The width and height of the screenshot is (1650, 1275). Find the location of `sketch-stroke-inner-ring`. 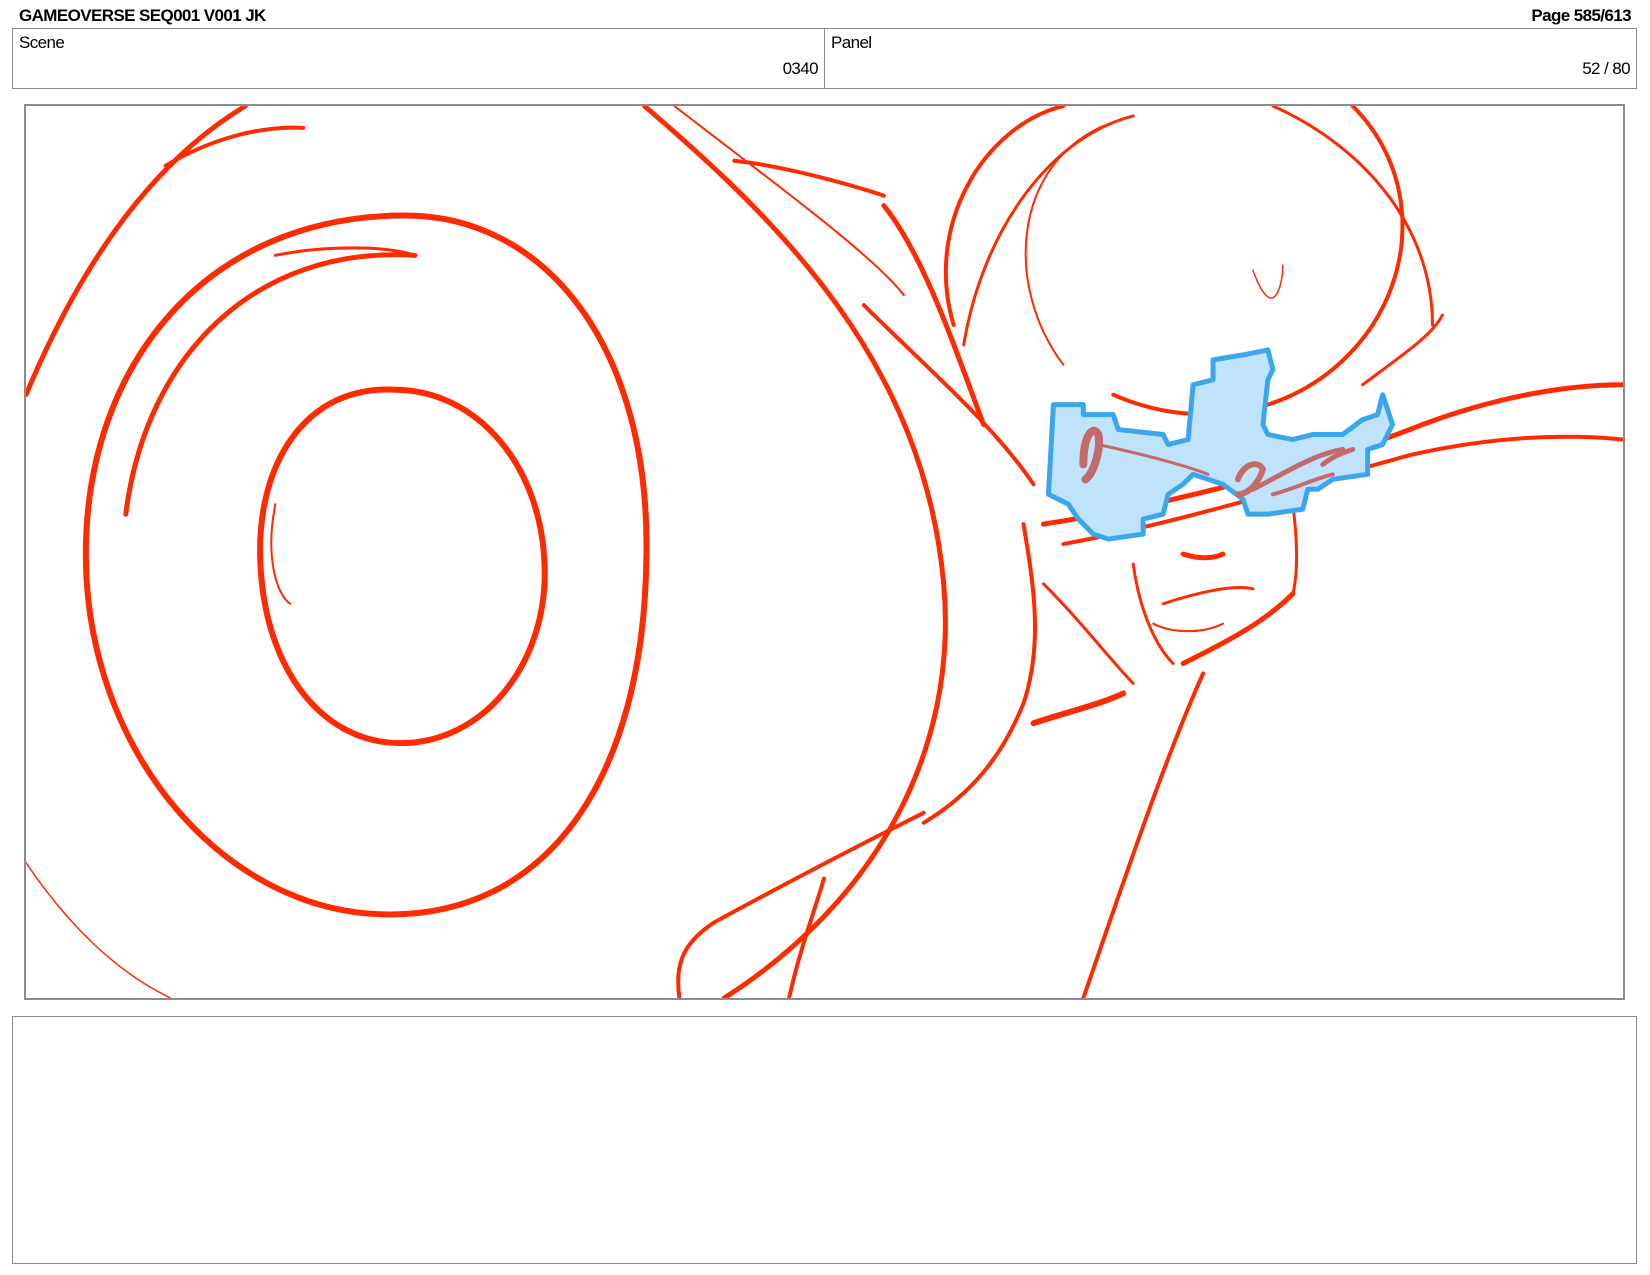

sketch-stroke-inner-ring is located at coordinates (402, 566).